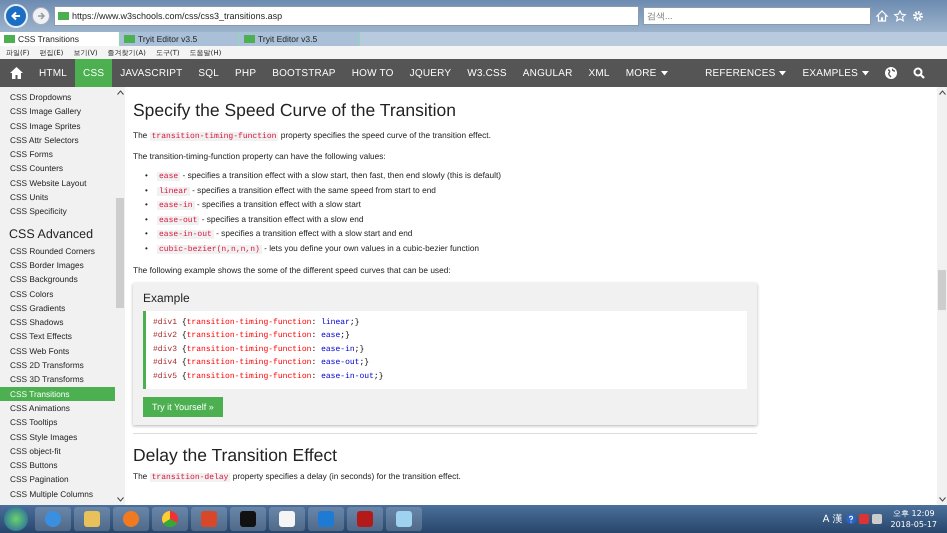  I want to click on browser-tab: CSS Transitions, so click(60, 39).